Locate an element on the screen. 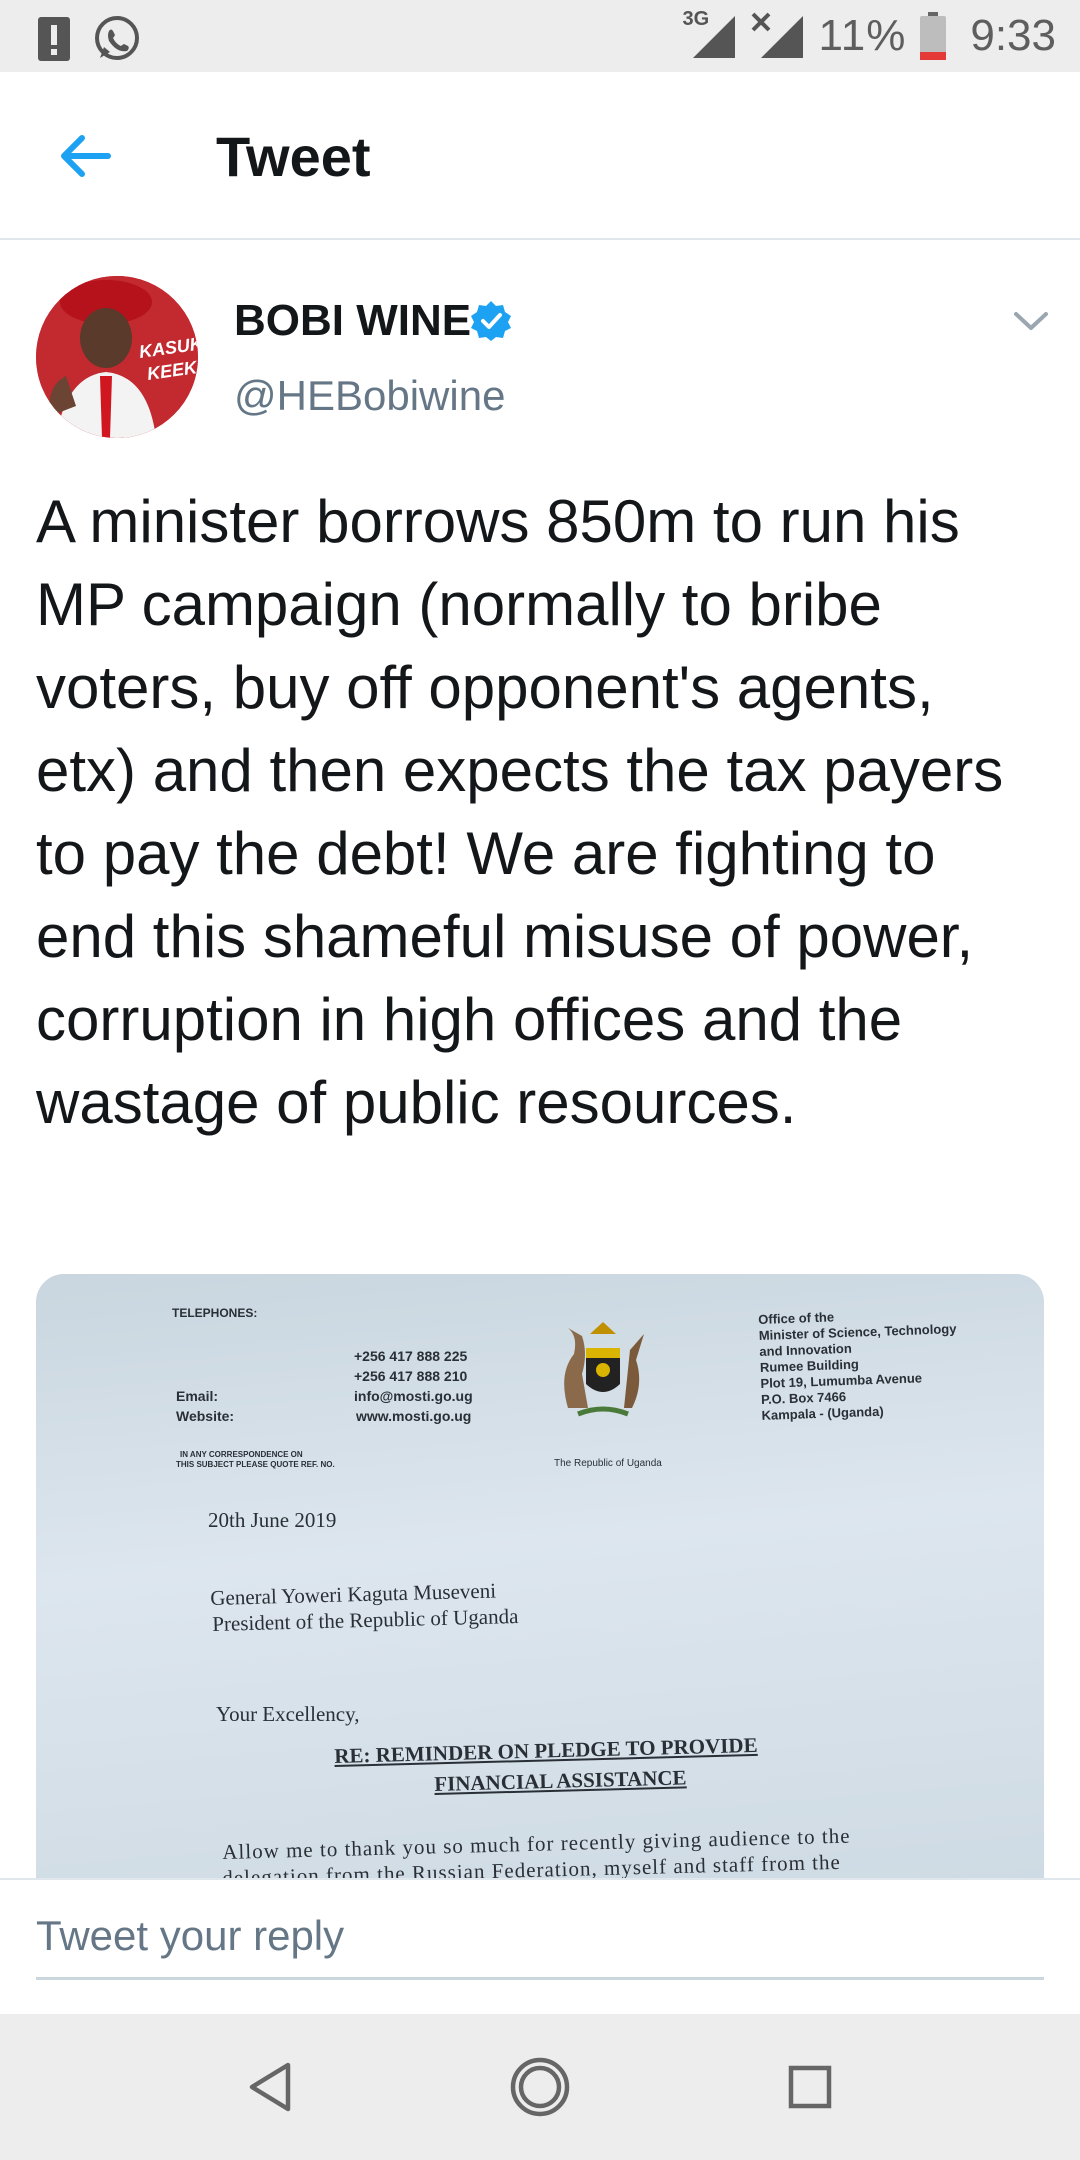 The image size is (1080, 2160). email-value: info@mosti.go.ug is located at coordinates (413, 1396).